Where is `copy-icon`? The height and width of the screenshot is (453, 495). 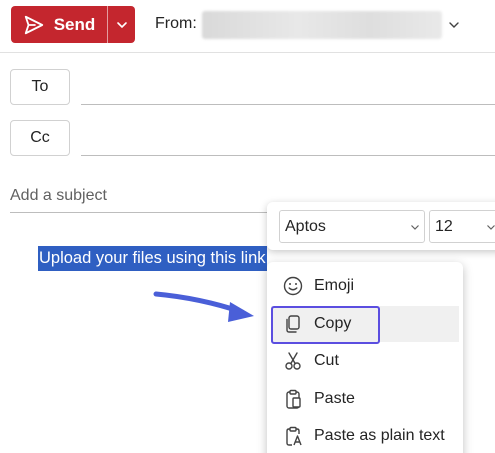 copy-icon is located at coordinates (293, 324).